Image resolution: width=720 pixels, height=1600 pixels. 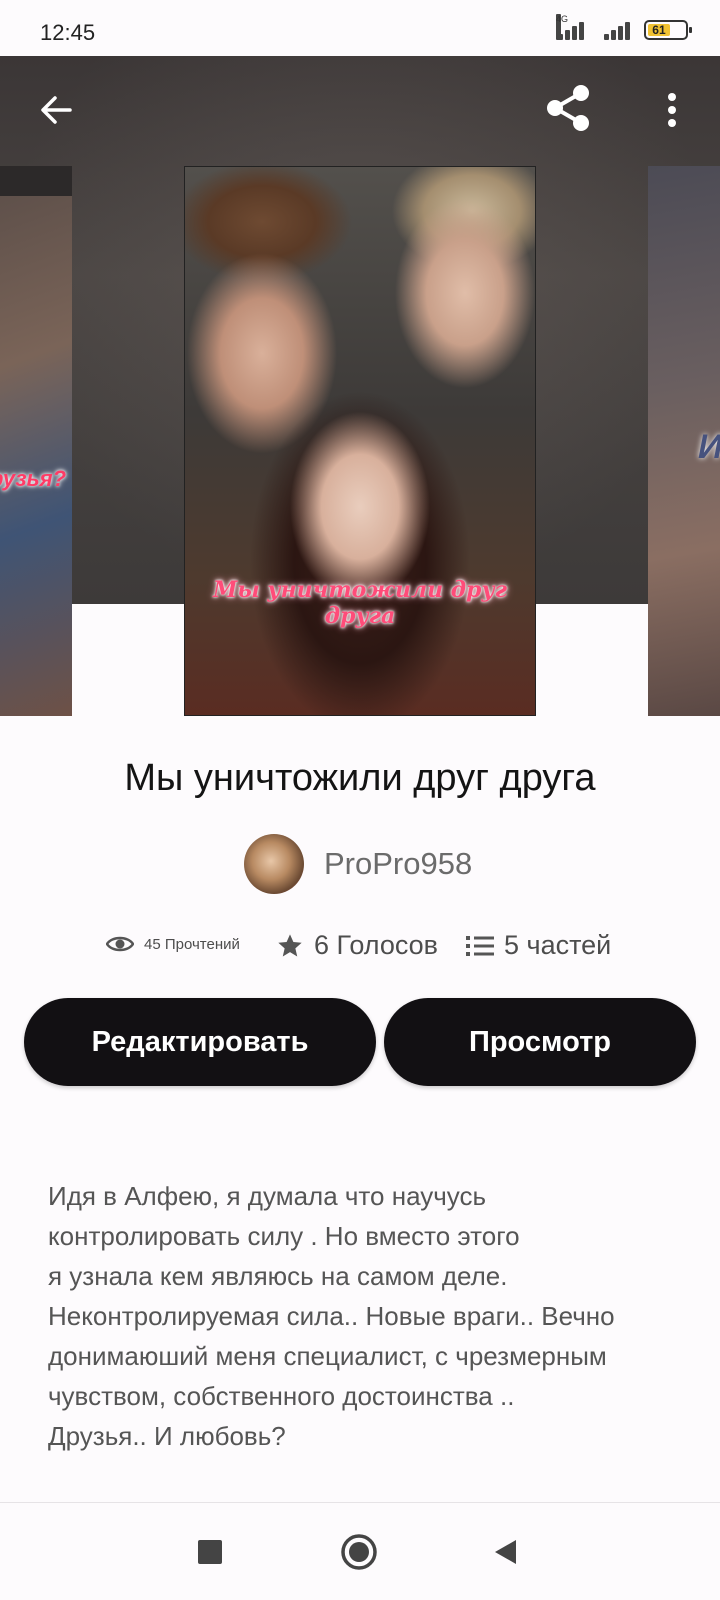 I want to click on stat-votes: 6 Голосов, so click(x=357, y=945).